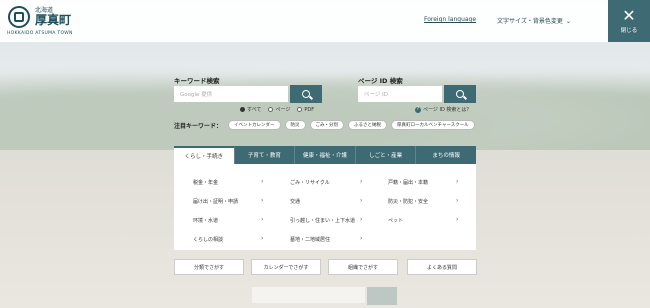 The image size is (650, 308). I want to click on chevron-down-icon: ⌄, so click(568, 21).